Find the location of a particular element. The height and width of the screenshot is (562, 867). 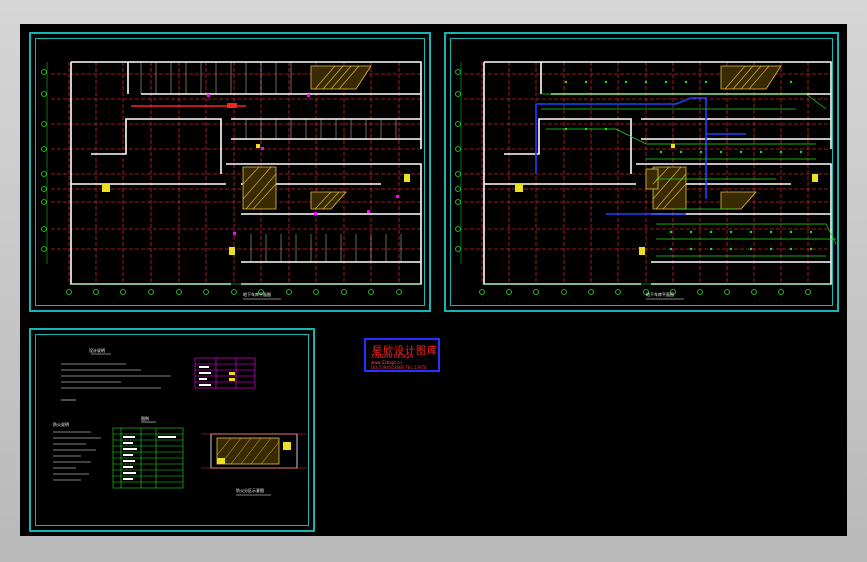

watermark-contact: QQ:1094503666 TEL:13978 is located at coordinates (399, 367).